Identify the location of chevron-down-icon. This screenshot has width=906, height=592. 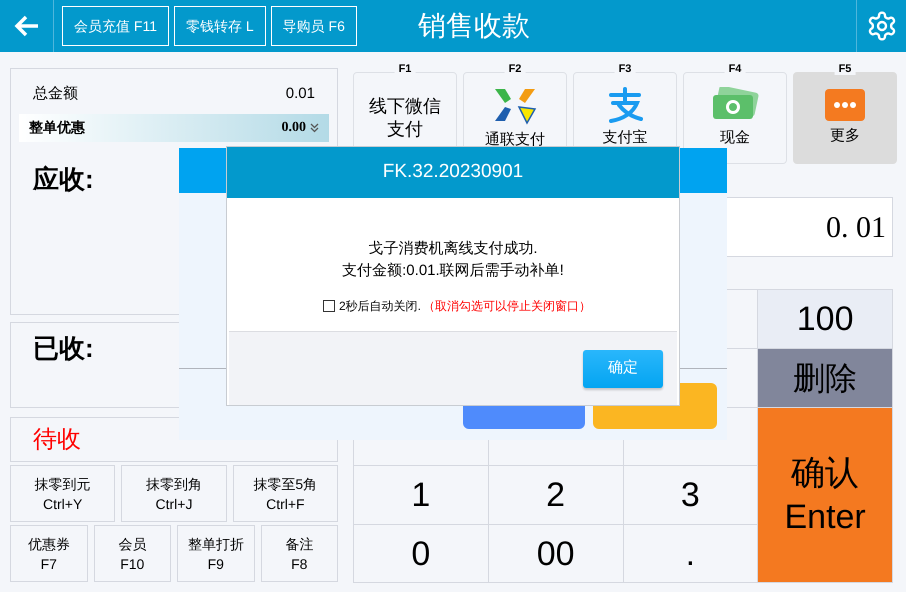
(314, 127).